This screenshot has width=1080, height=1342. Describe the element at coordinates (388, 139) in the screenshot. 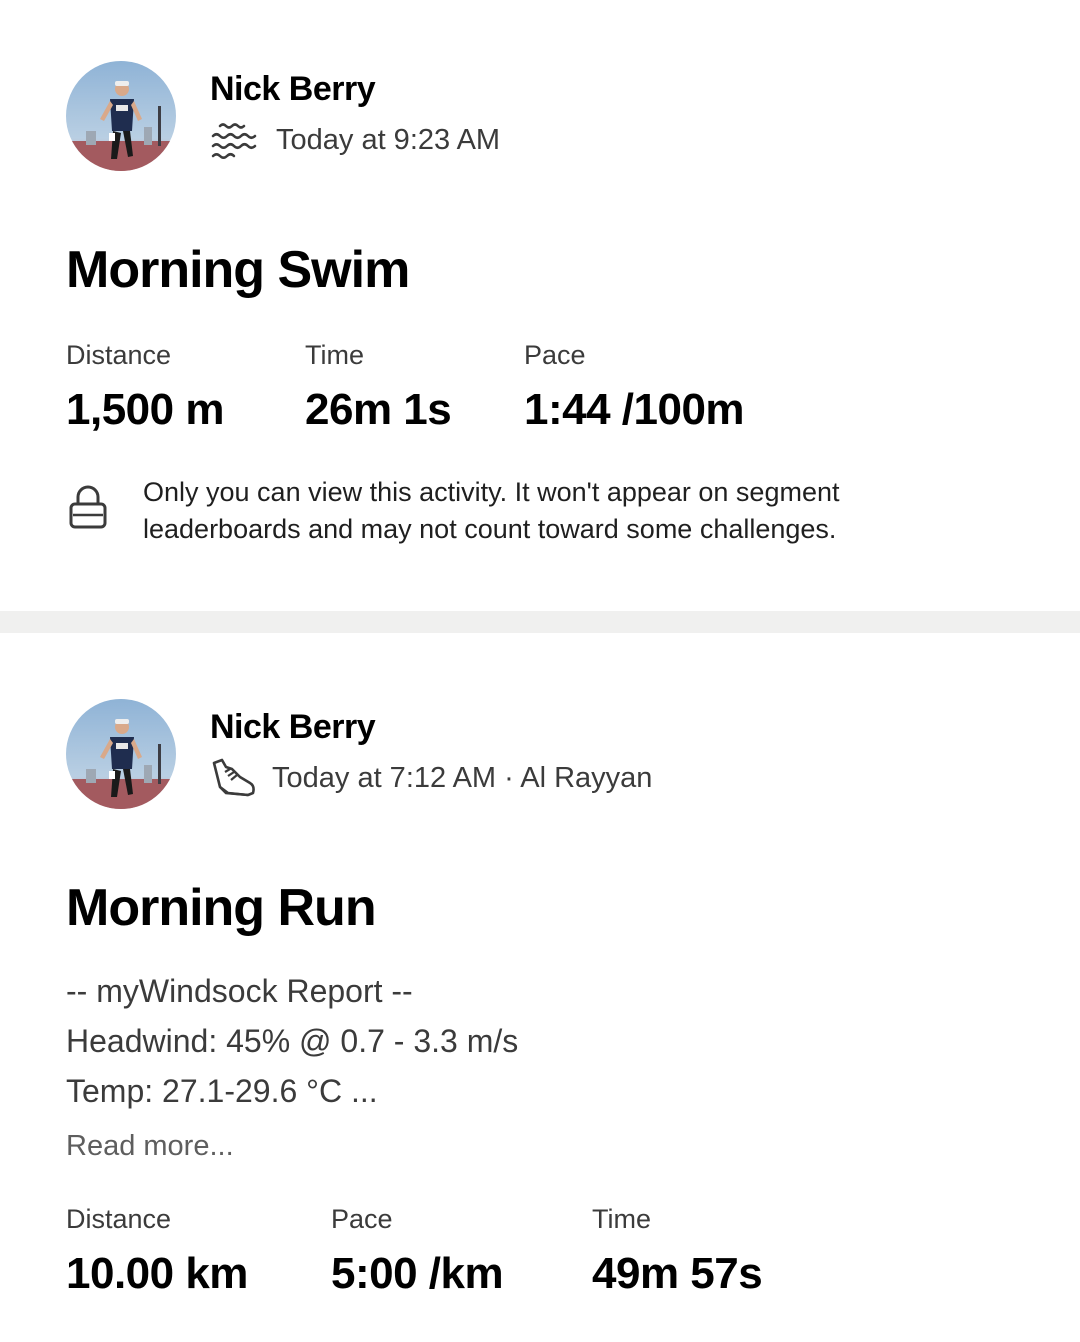

I see `activity-timestamp: Today at 9:23 AM` at that location.